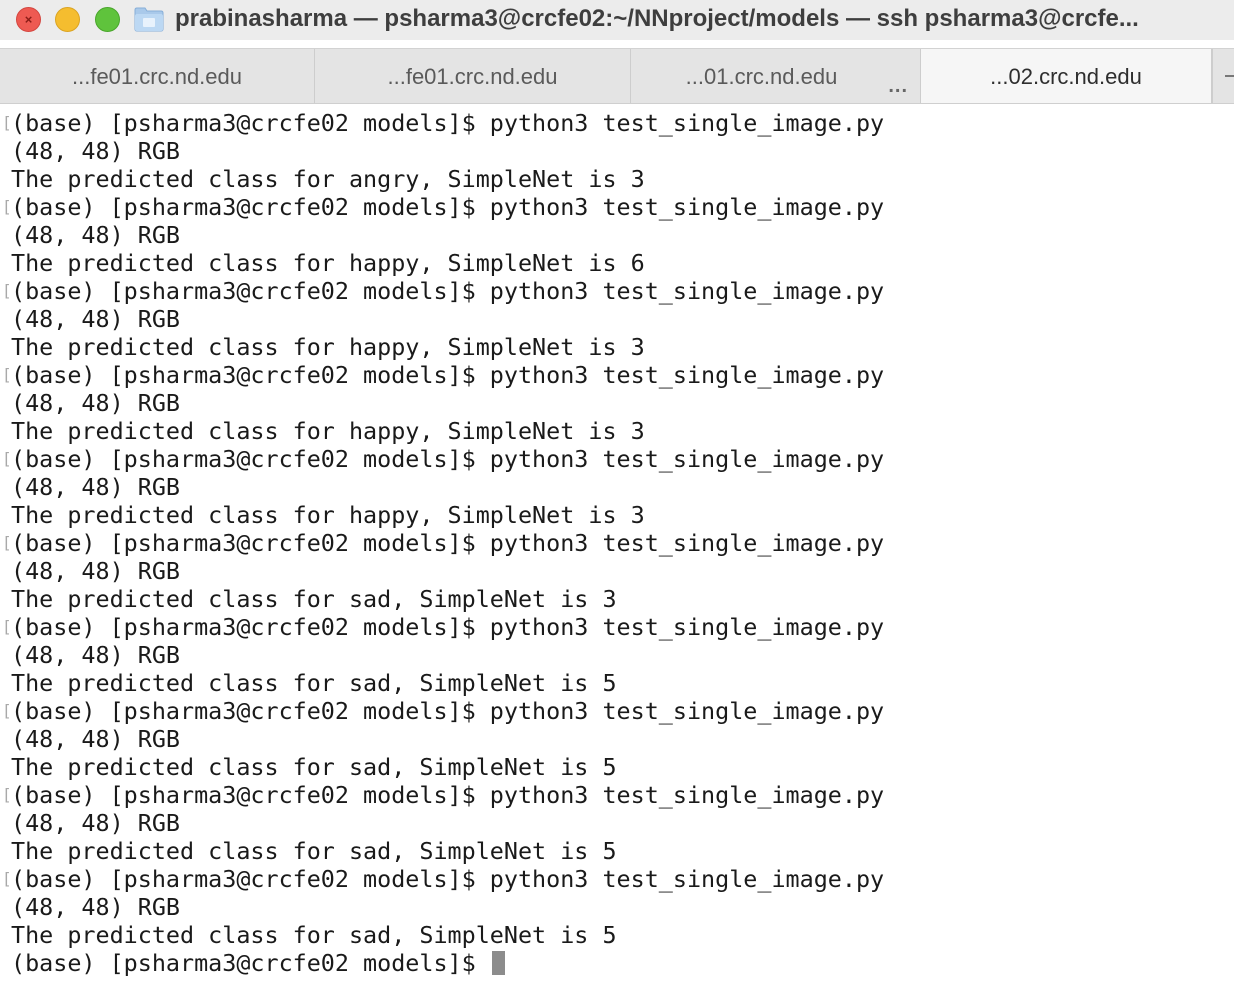 This screenshot has width=1234, height=982. Describe the element at coordinates (1229, 76) in the screenshot. I see `plus-icon` at that location.